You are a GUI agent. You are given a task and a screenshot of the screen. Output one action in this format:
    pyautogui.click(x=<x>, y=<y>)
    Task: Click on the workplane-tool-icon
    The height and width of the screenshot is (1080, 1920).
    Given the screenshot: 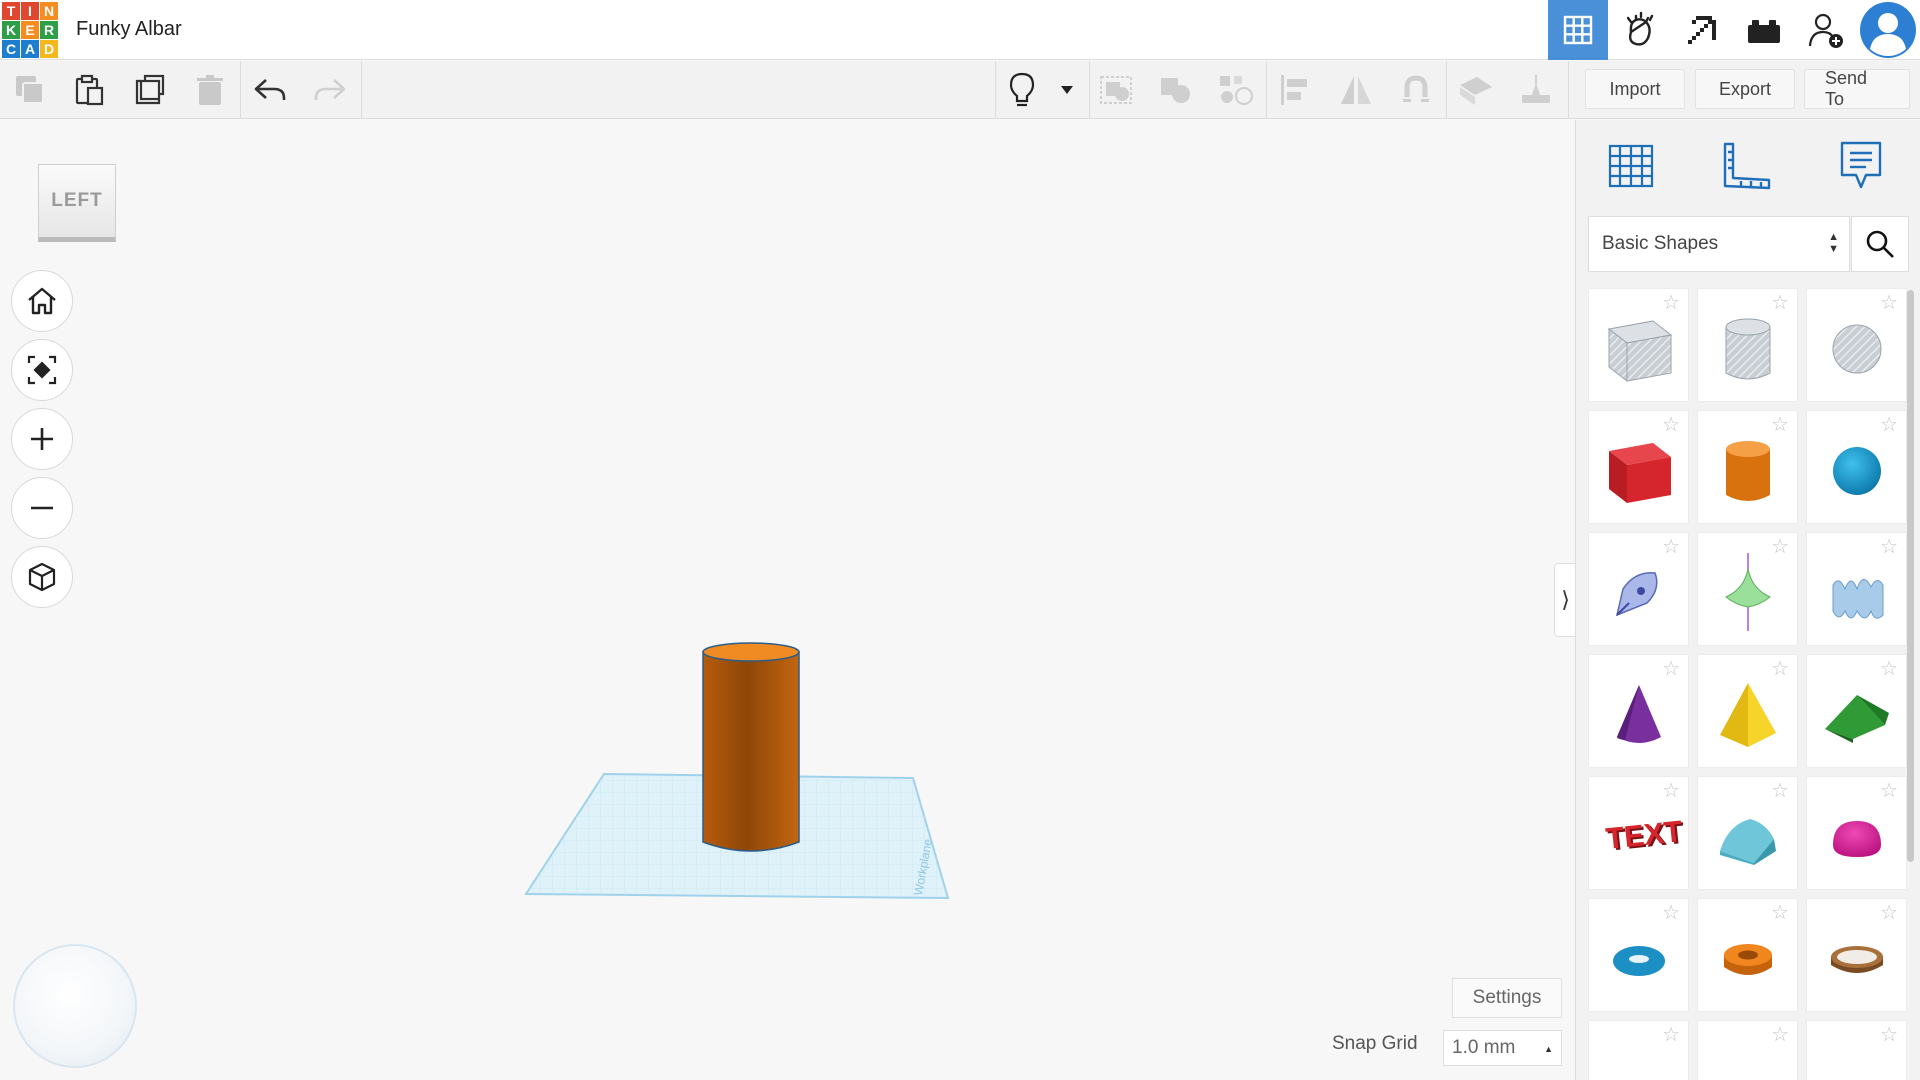 What is the action you would take?
    pyautogui.click(x=1476, y=90)
    